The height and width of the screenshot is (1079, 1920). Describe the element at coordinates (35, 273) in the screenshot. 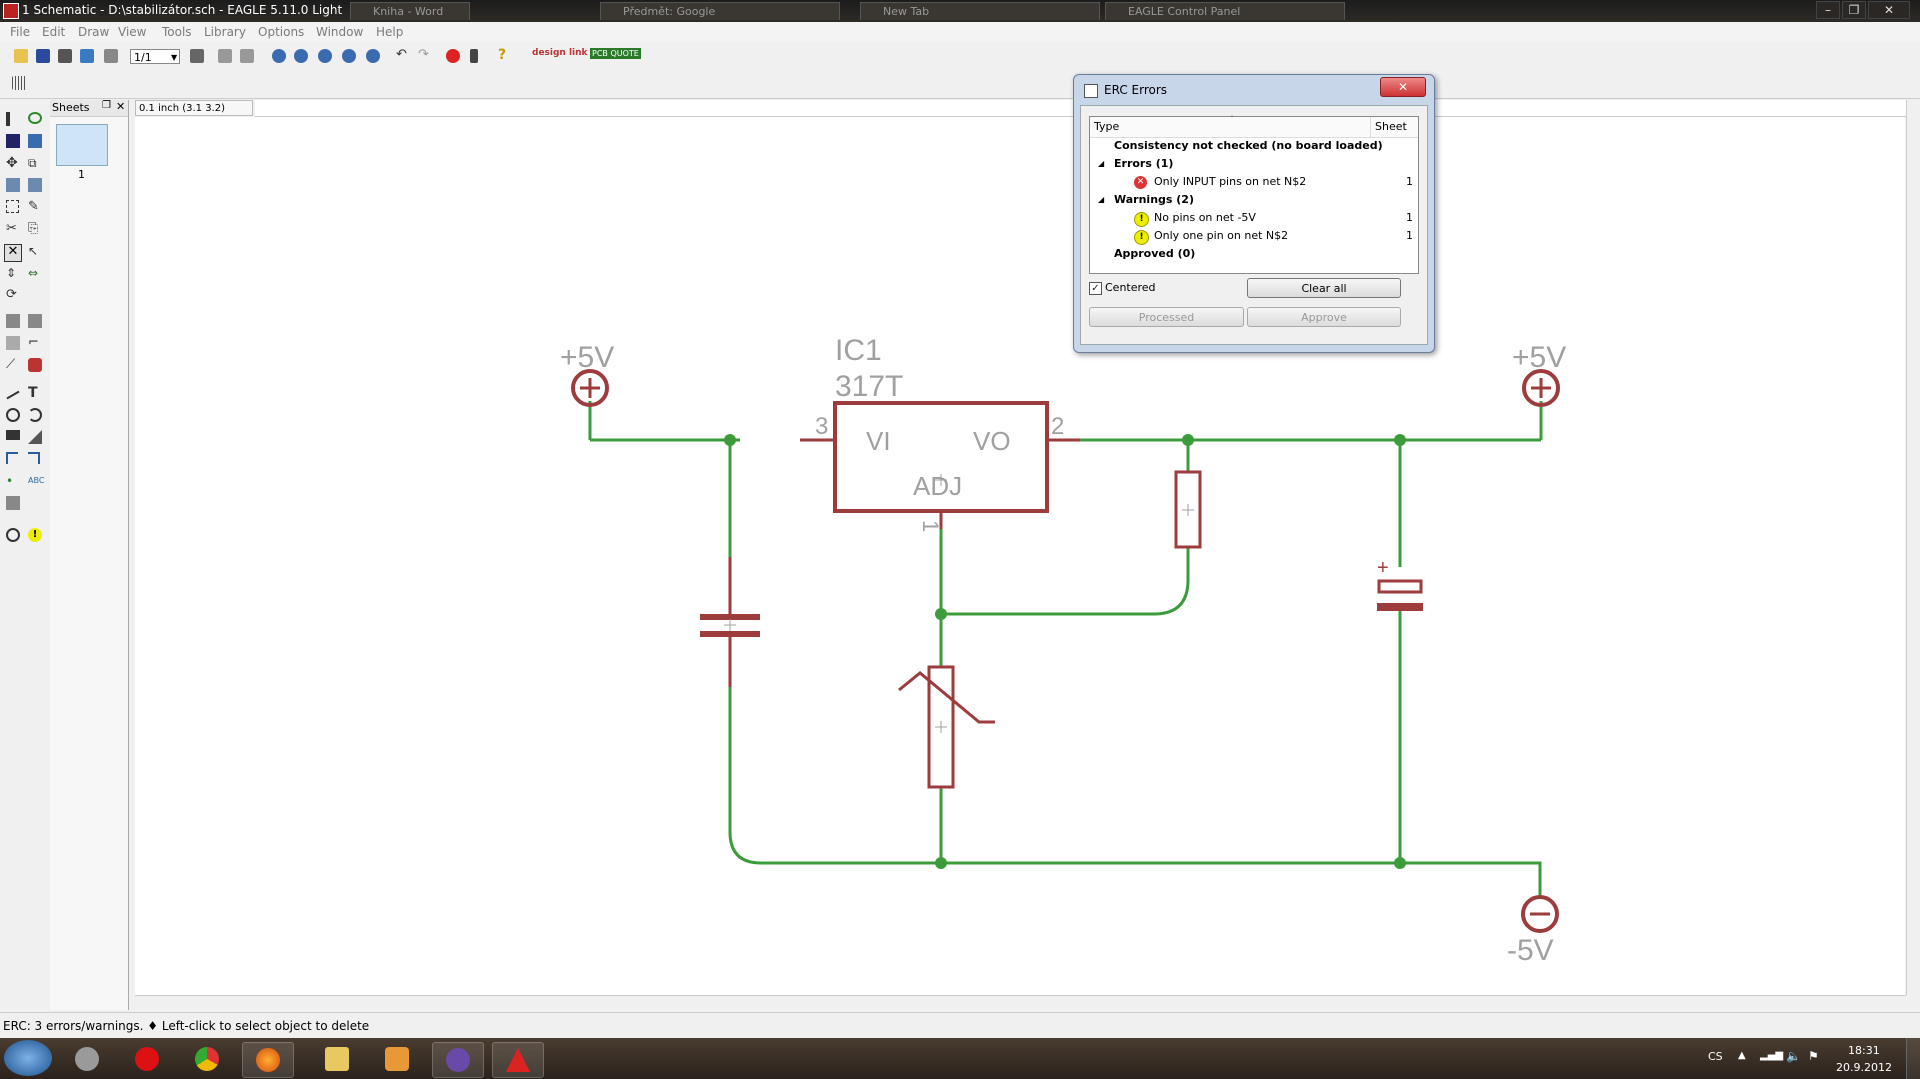

I see `gateswap-icon: ⇔` at that location.